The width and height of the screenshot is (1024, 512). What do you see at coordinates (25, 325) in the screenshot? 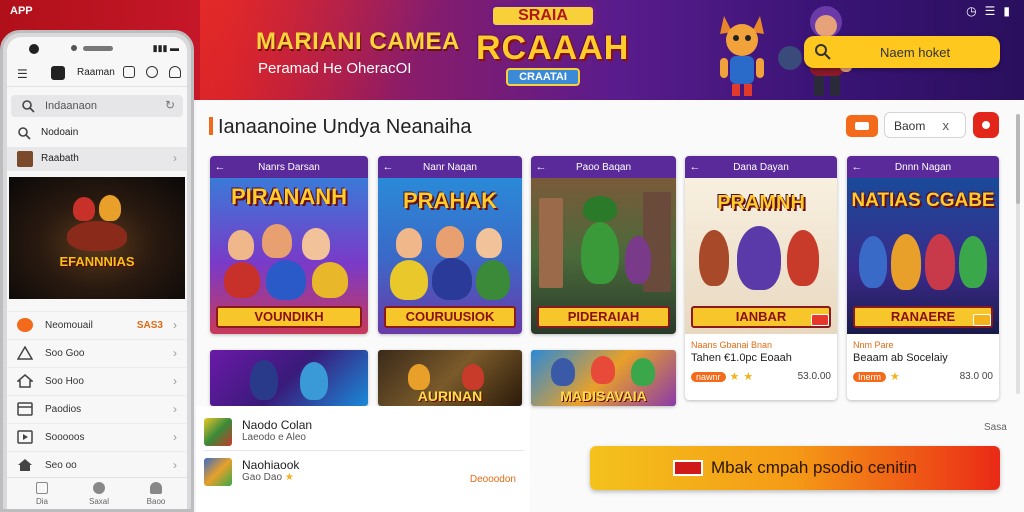
I see `orange-circle-icon` at bounding box center [25, 325].